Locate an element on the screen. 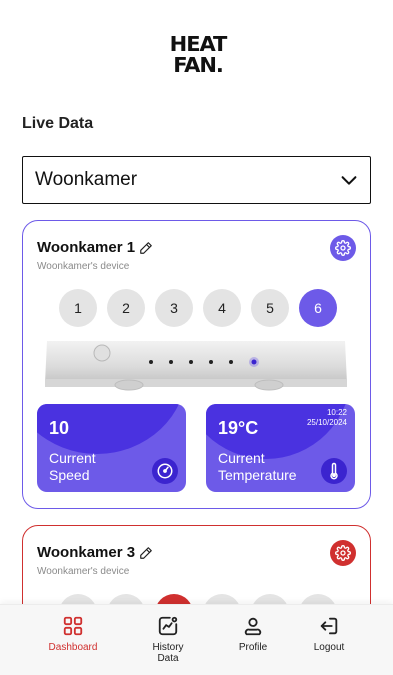  speed-button-1: 1 is located at coordinates (78, 308).